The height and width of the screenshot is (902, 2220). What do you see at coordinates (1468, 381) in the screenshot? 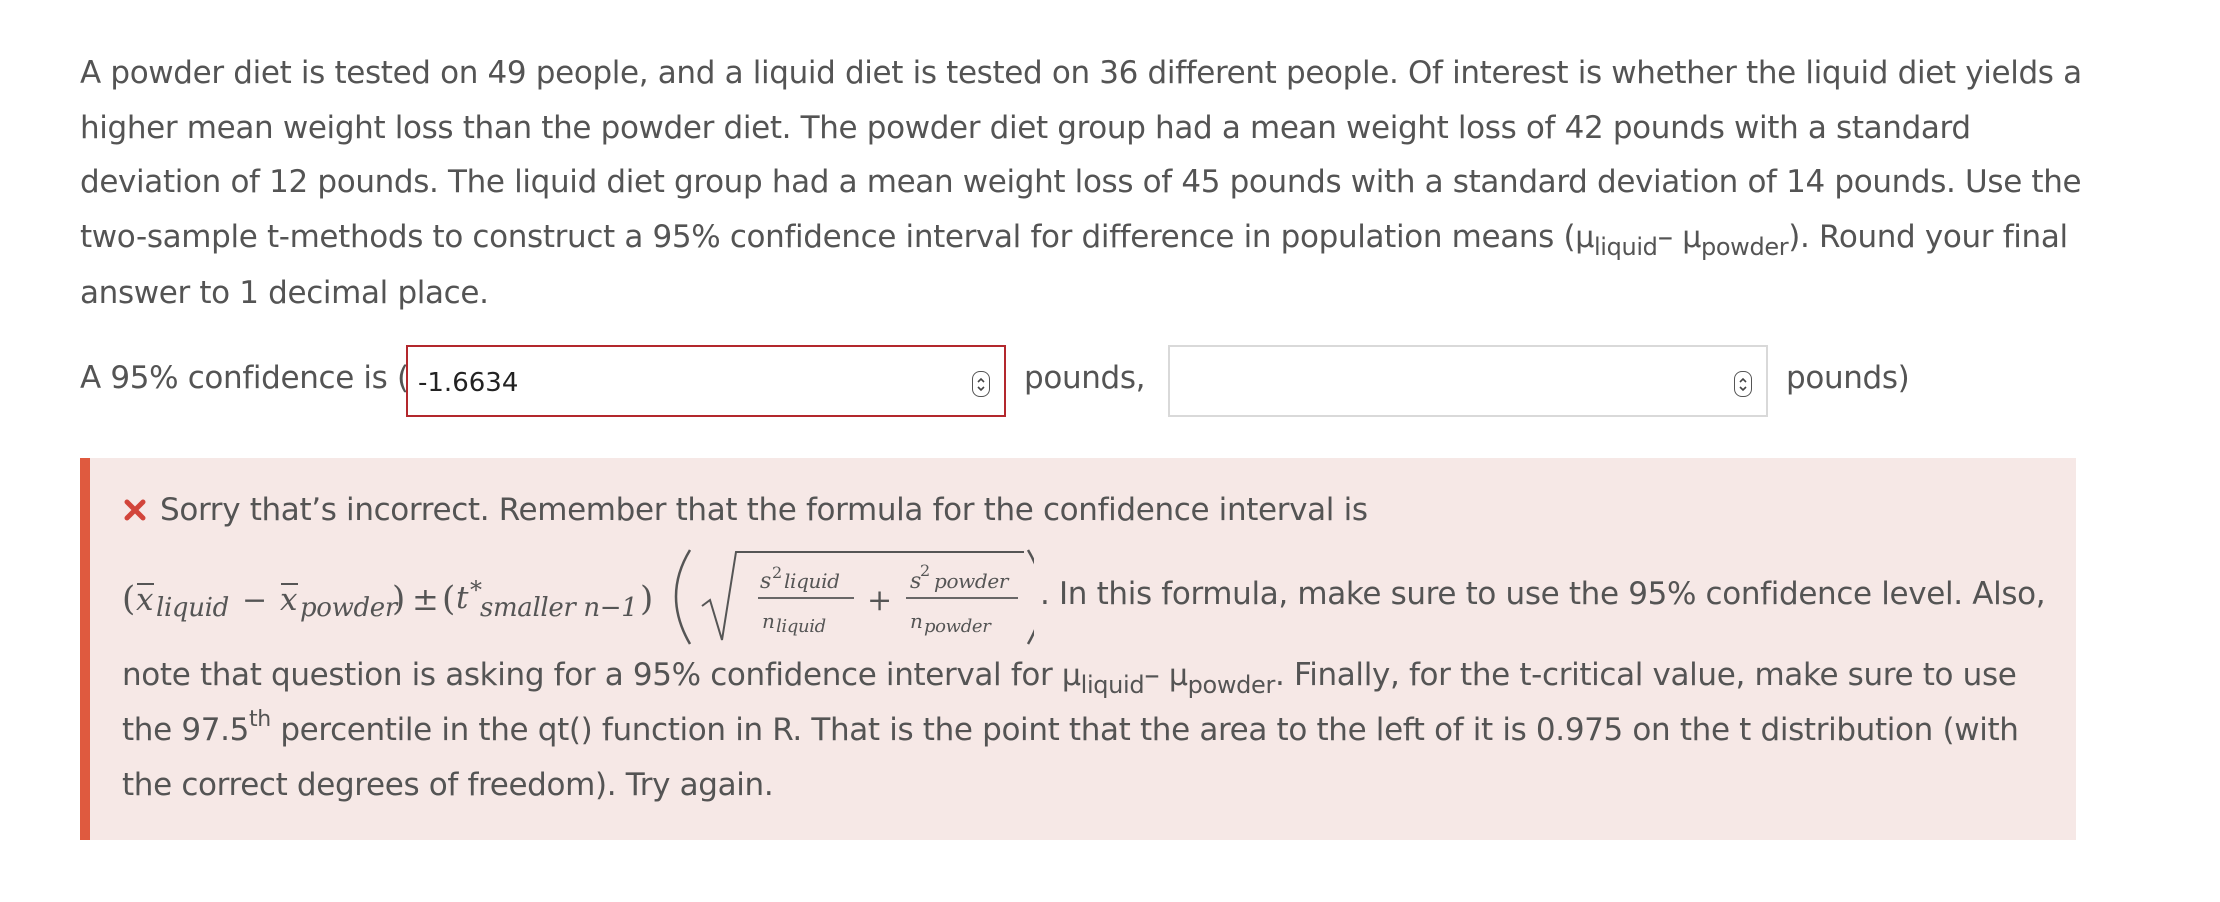
I see `upper-bound-input` at bounding box center [1468, 381].